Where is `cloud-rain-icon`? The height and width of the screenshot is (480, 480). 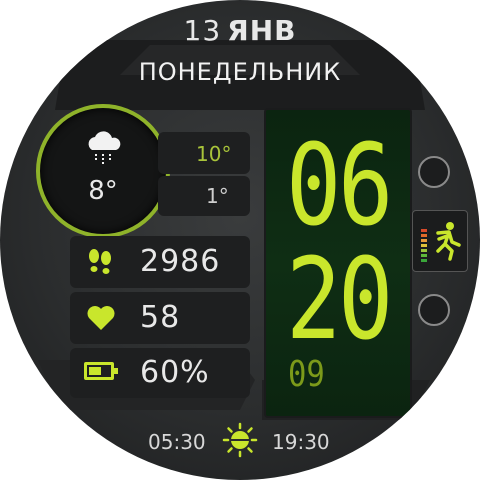
cloud-rain-icon is located at coordinates (104, 148).